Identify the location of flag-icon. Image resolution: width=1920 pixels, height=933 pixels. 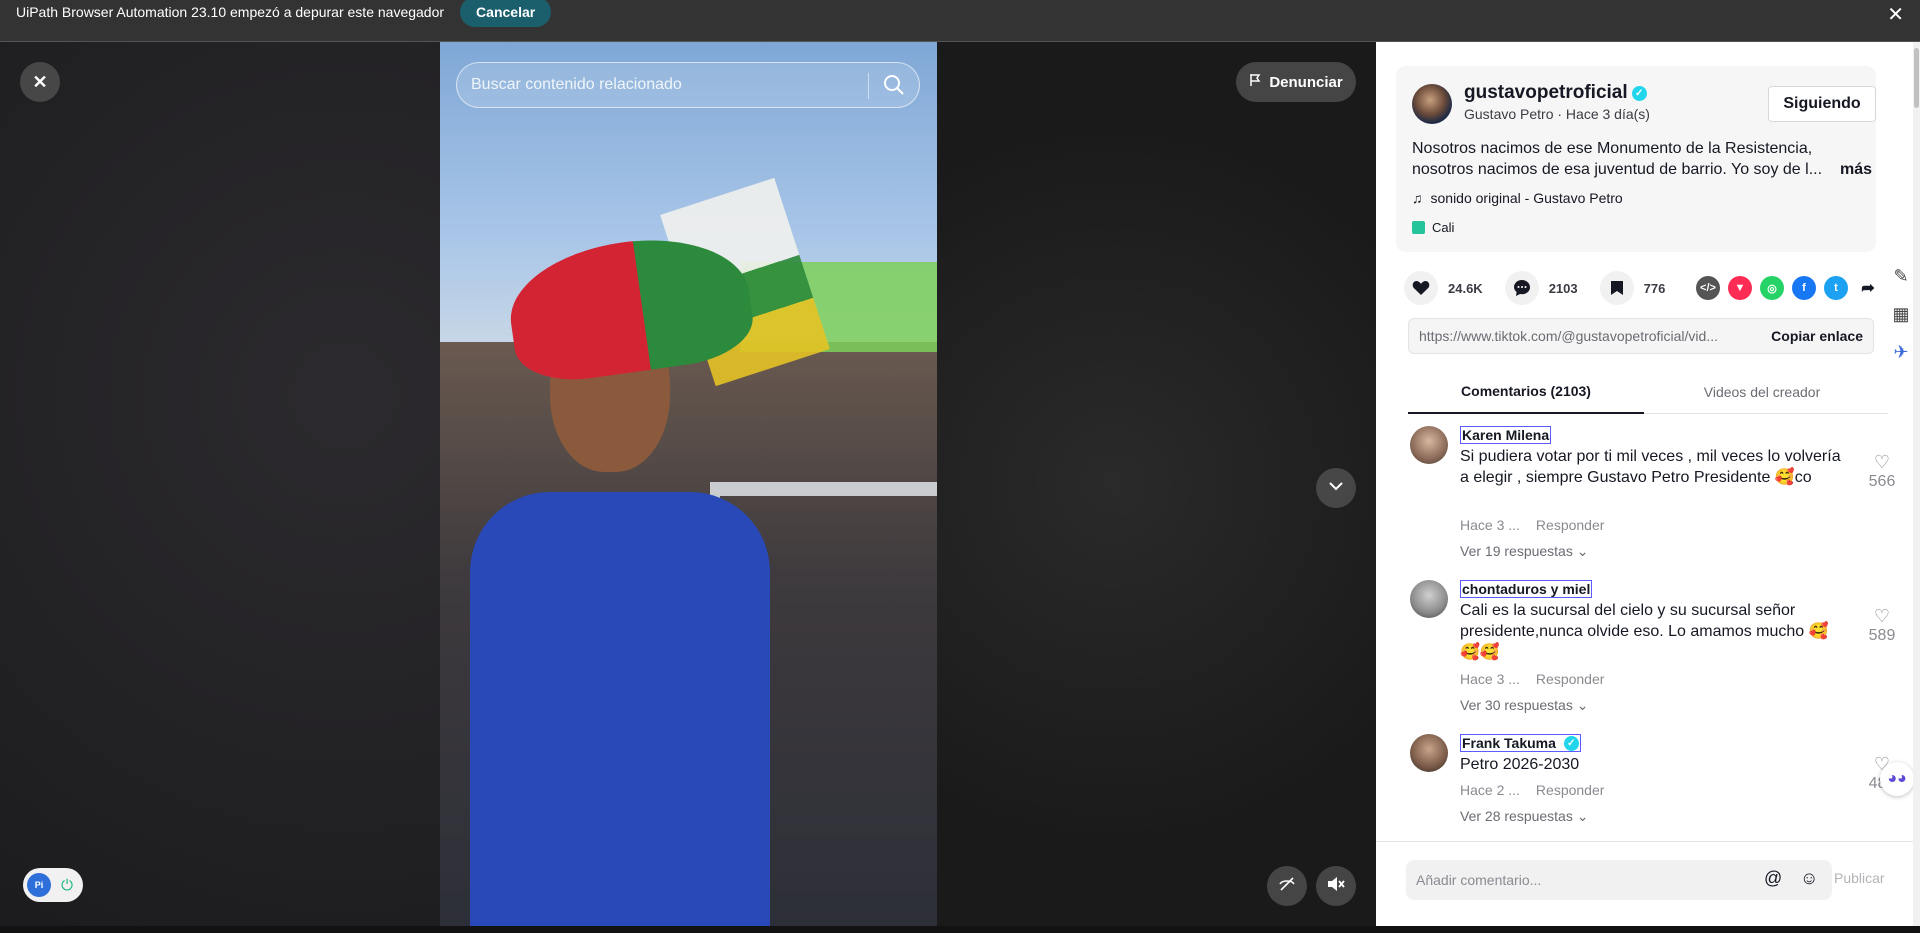
(1256, 82).